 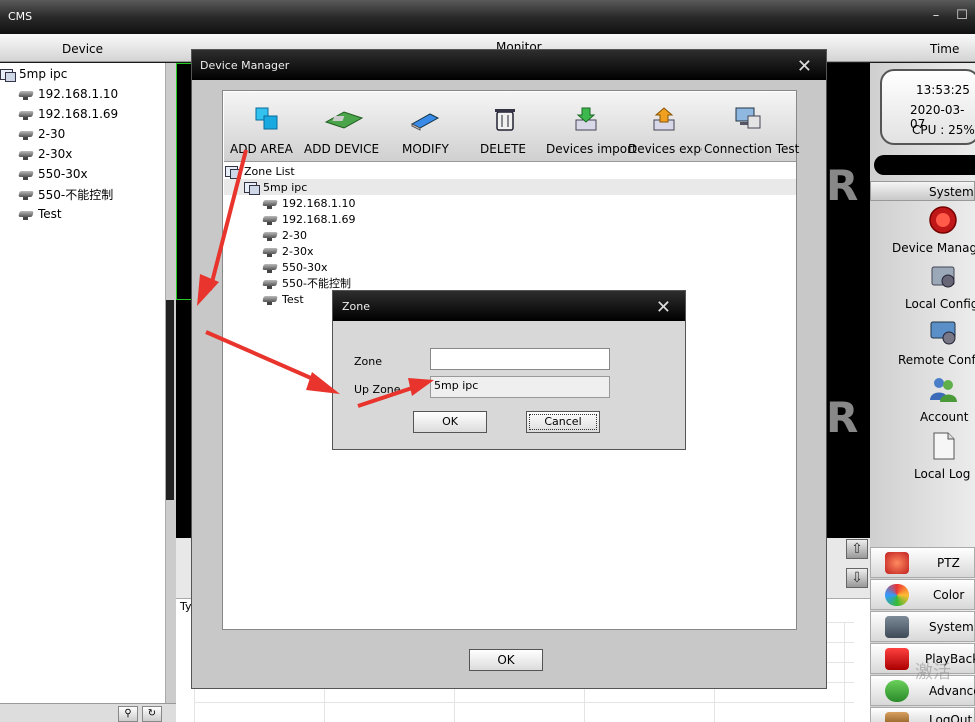 What do you see at coordinates (293, 299) in the screenshot?
I see `device-item-label: Test` at bounding box center [293, 299].